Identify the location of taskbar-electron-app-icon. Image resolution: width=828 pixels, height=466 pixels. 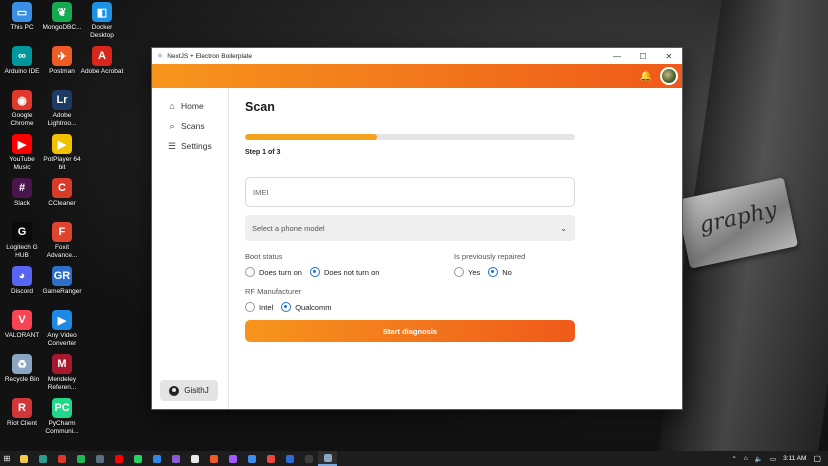
(327, 458).